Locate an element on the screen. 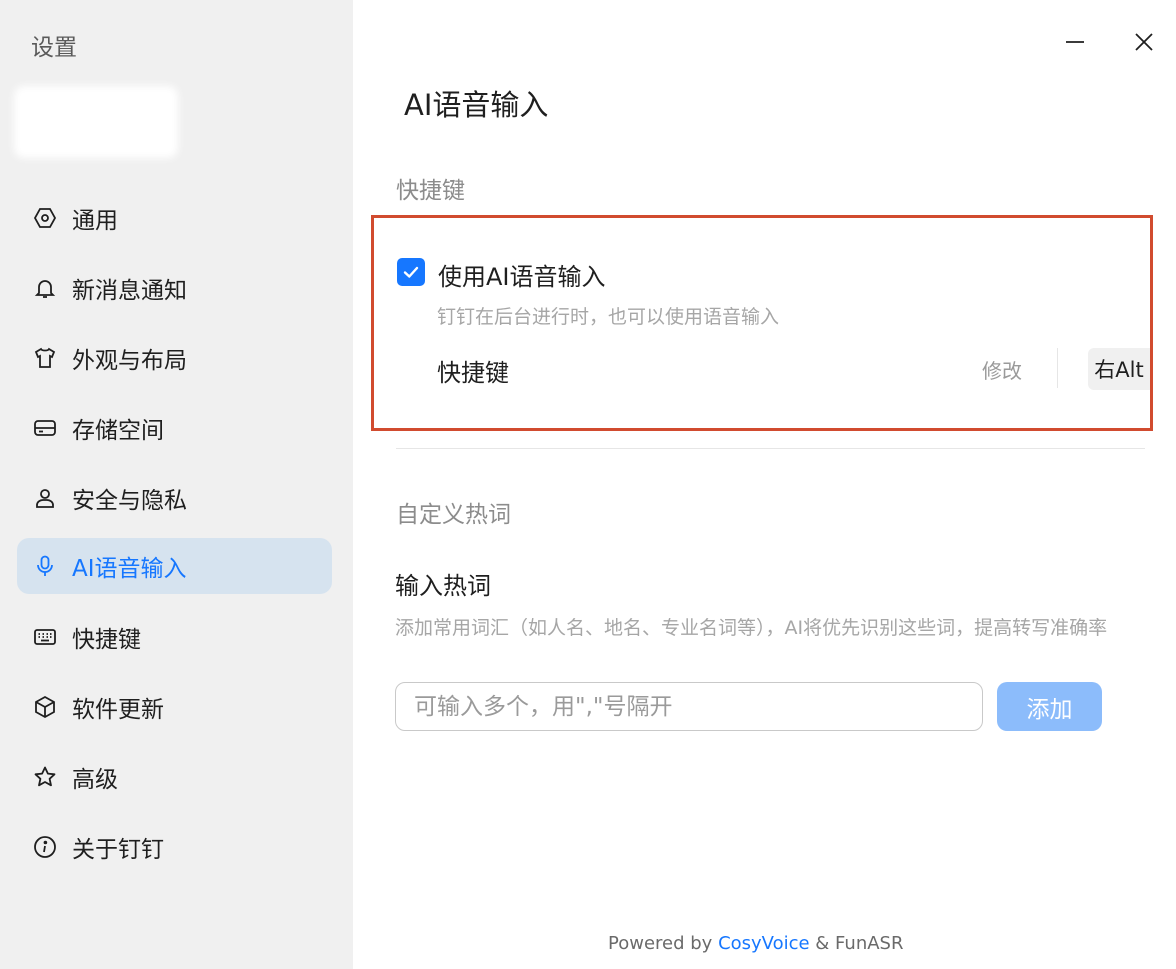 This screenshot has height=969, width=1176. avatar is located at coordinates (96, 122).